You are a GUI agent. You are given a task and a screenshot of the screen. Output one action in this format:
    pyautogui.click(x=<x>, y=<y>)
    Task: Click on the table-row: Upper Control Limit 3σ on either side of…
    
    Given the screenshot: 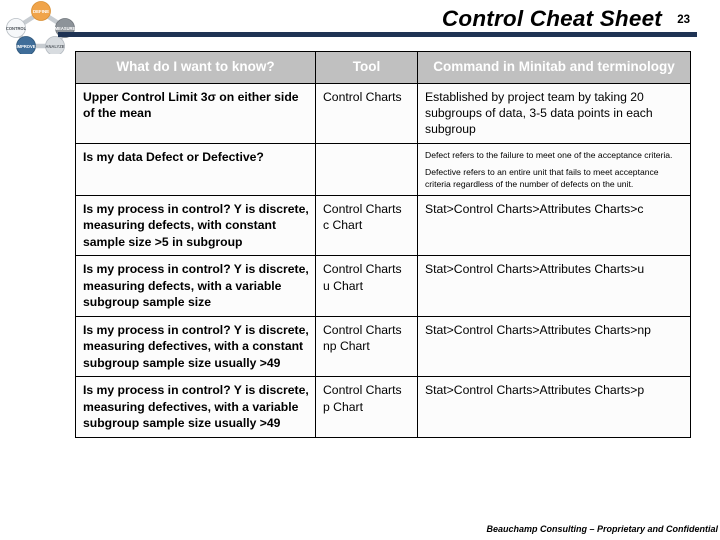 What is the action you would take?
    pyautogui.click(x=383, y=113)
    